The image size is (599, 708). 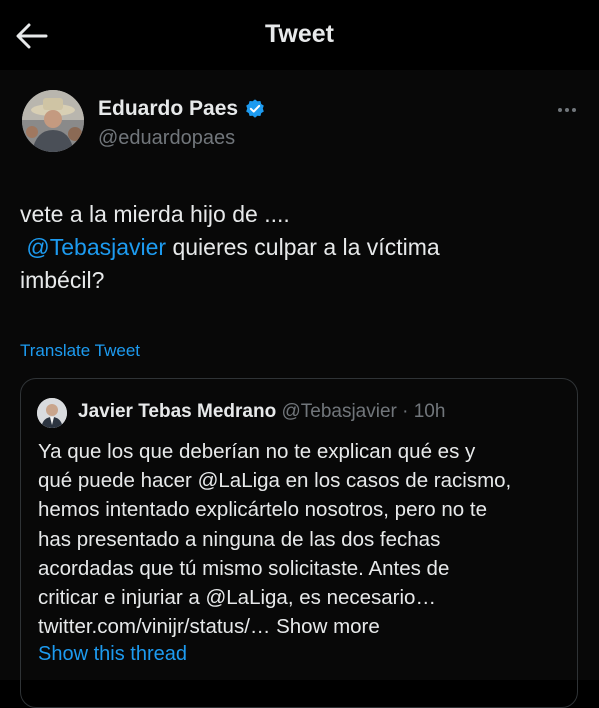 What do you see at coordinates (328, 626) in the screenshot?
I see `show-more-link: Show more` at bounding box center [328, 626].